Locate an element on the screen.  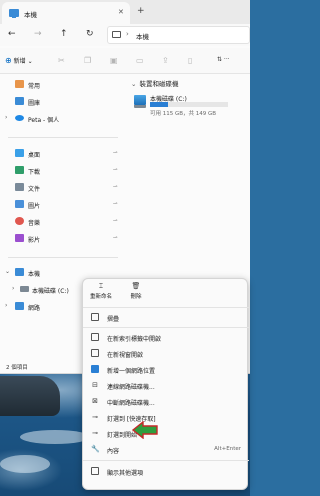
menu-item-label: 摺疊 is located at coordinates (113, 319).